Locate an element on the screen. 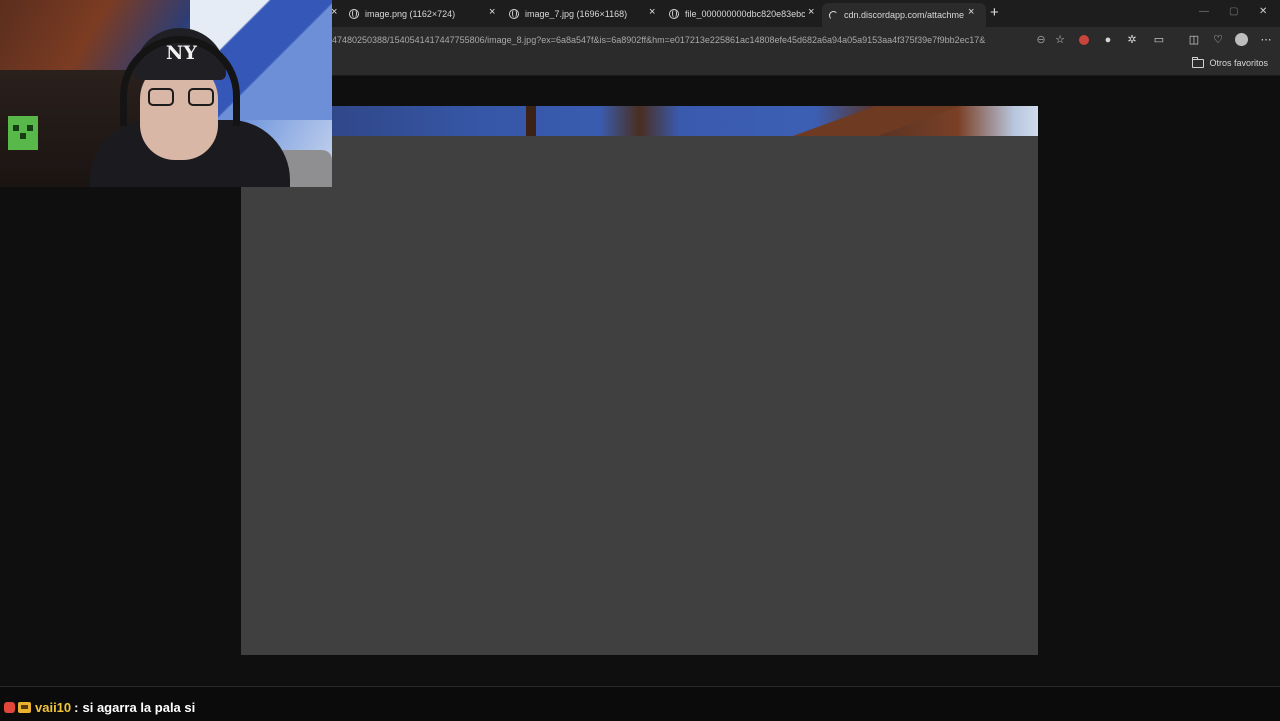 The width and height of the screenshot is (1280, 721). extension-icon: ● is located at coordinates (1108, 40).